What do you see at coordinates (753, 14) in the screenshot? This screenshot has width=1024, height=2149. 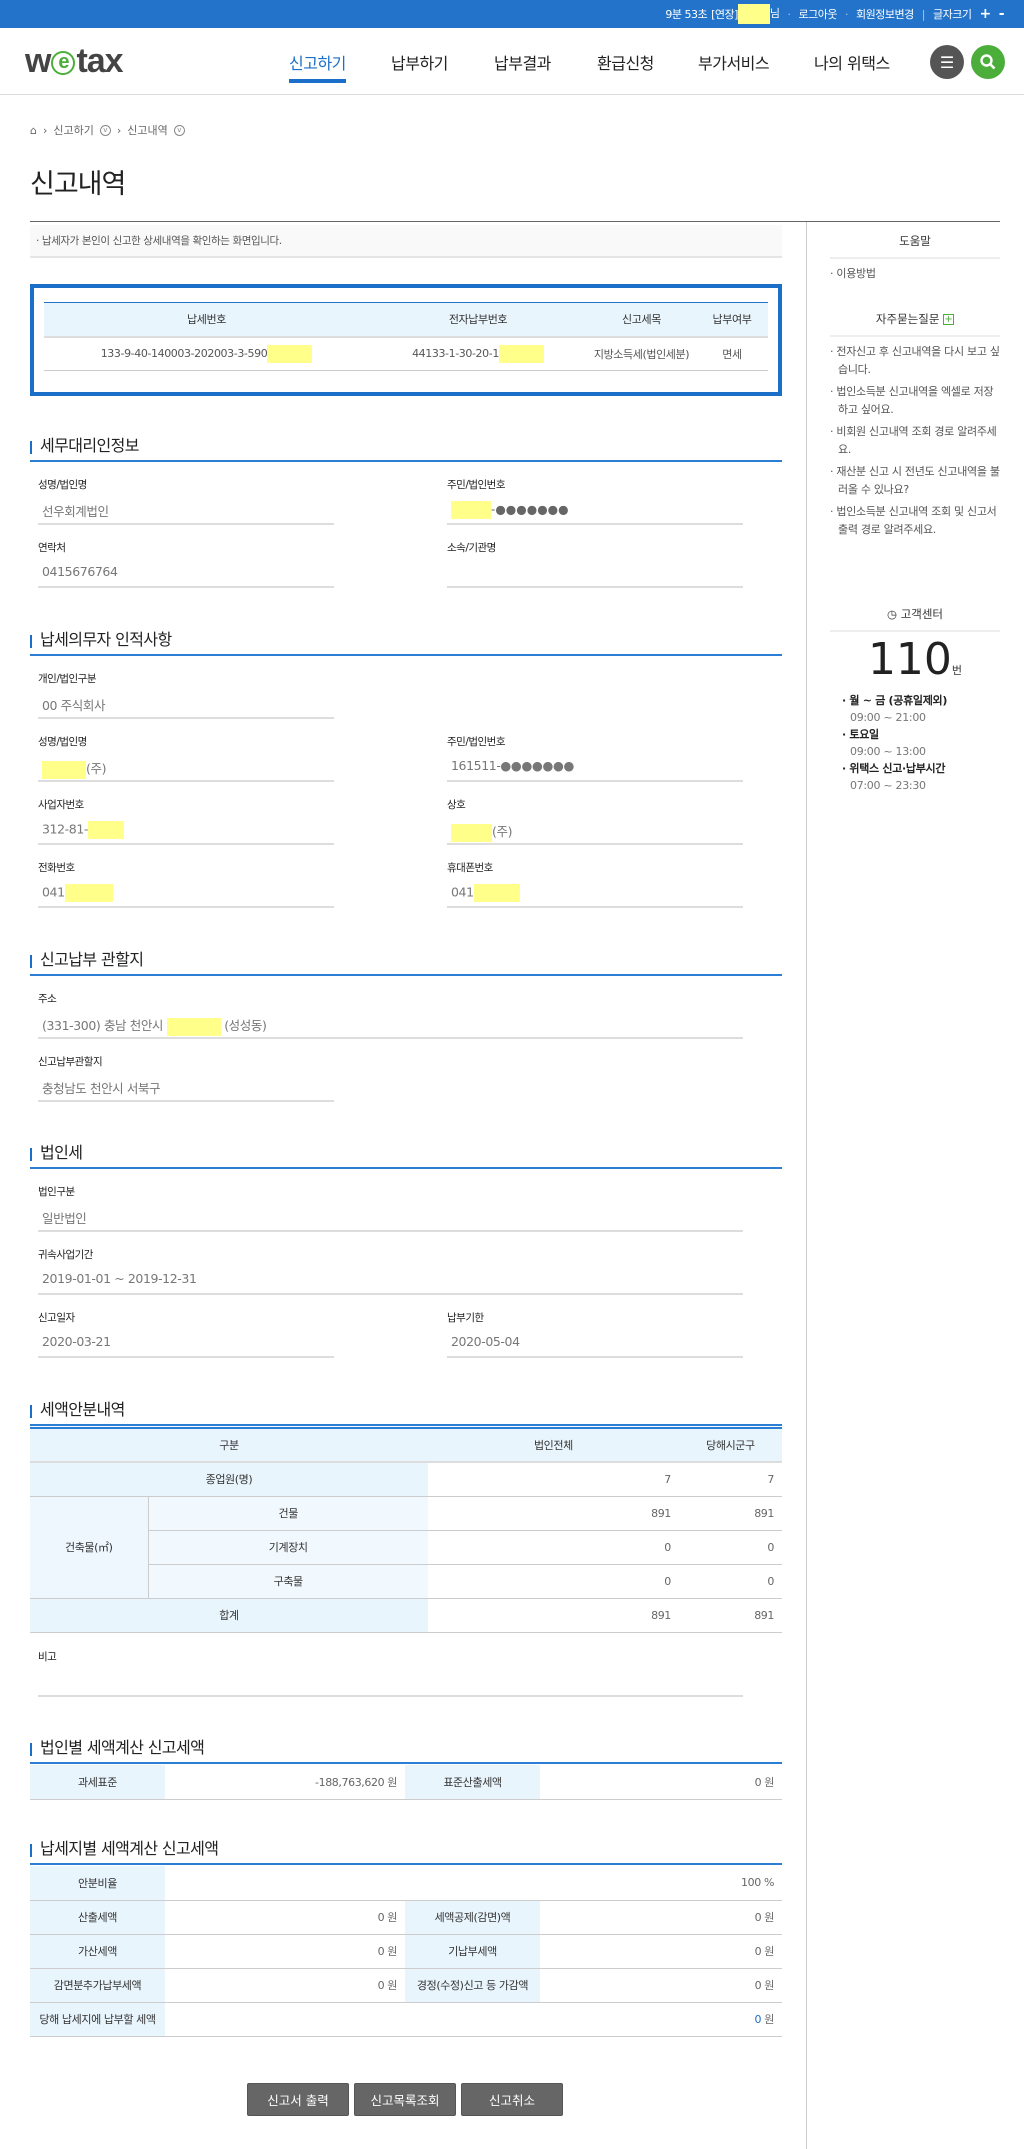 I see `redacted-username` at bounding box center [753, 14].